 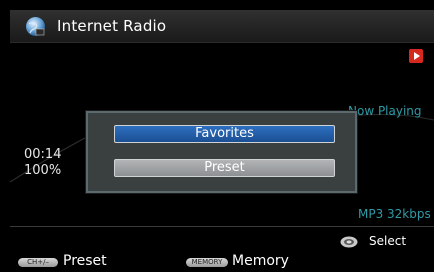 What do you see at coordinates (222, 26) in the screenshot?
I see `header-bar: Internet Radio` at bounding box center [222, 26].